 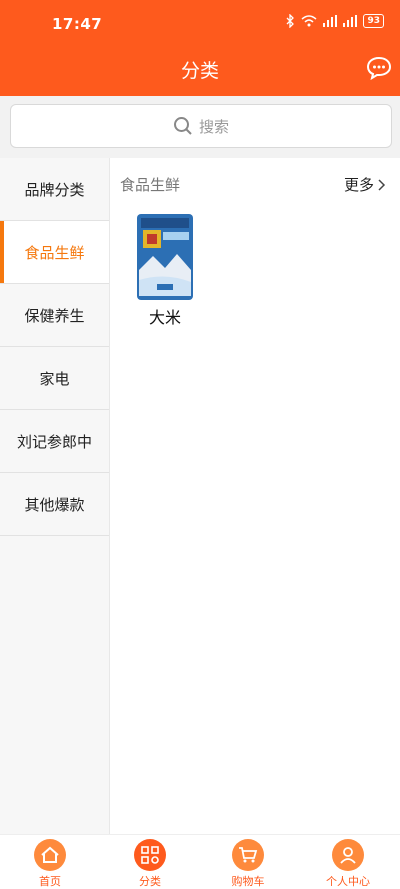 What do you see at coordinates (182, 126) in the screenshot?
I see `search-icon` at bounding box center [182, 126].